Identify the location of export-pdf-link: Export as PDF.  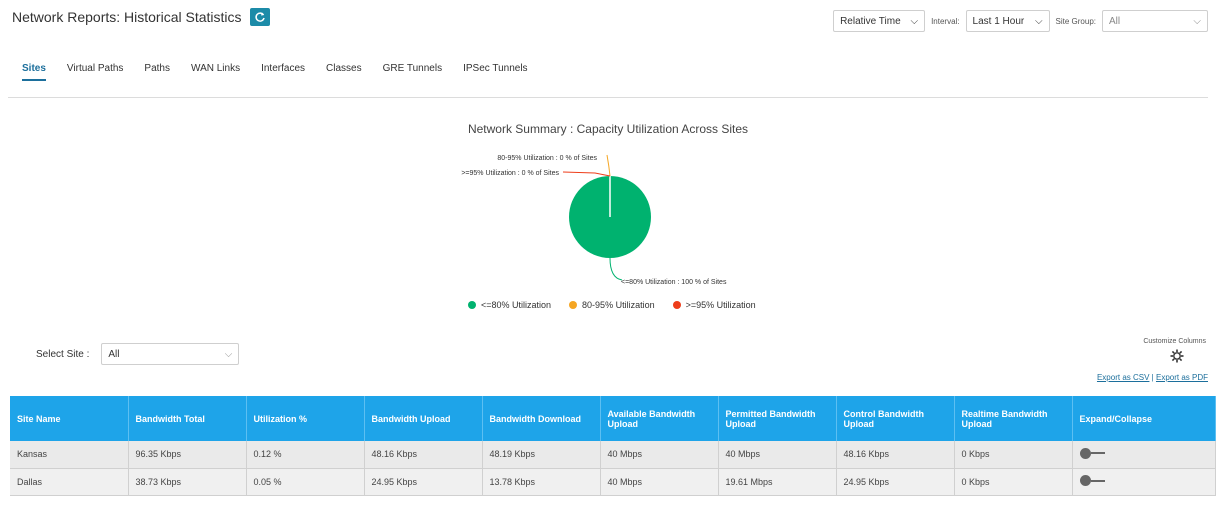
(1182, 377).